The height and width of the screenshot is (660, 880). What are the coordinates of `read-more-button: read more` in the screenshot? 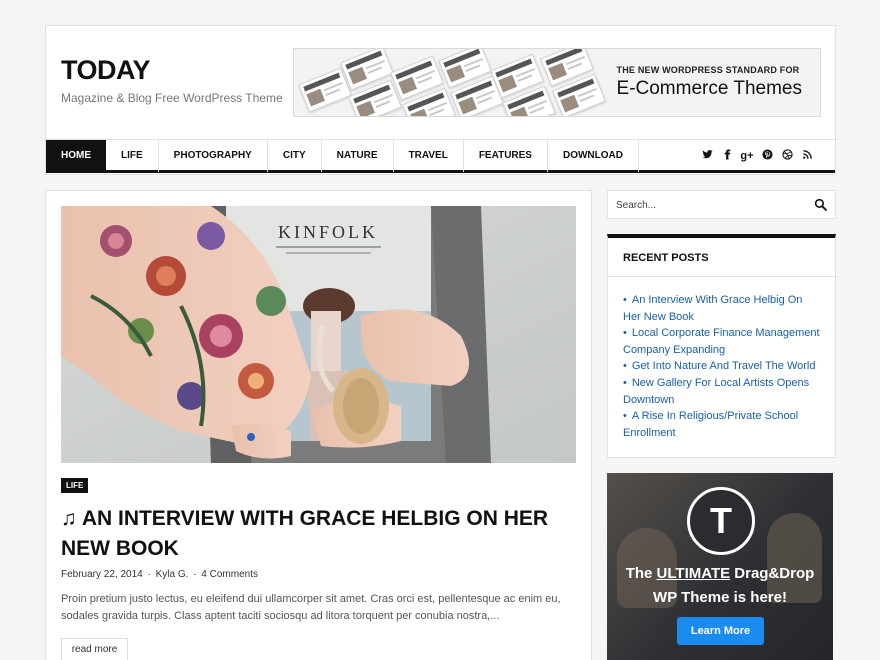 It's located at (94, 649).